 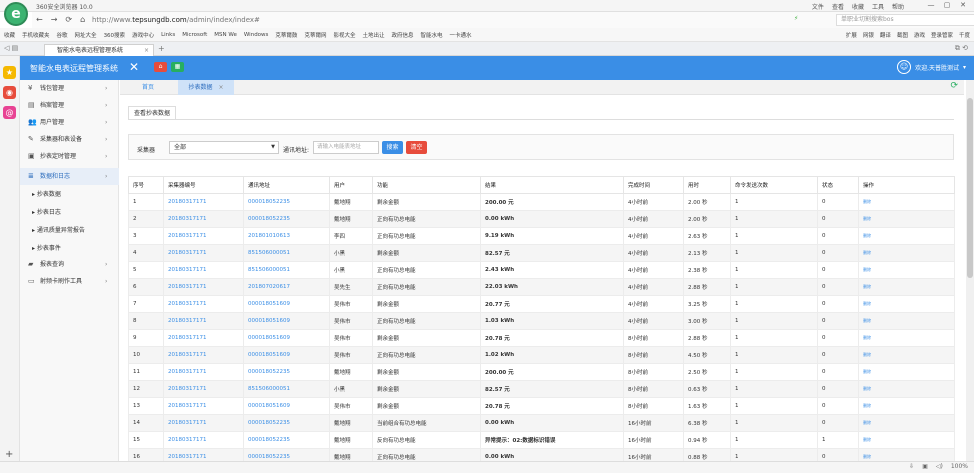 What do you see at coordinates (160, 67) in the screenshot?
I see `home-button-icon: ⌂` at bounding box center [160, 67].